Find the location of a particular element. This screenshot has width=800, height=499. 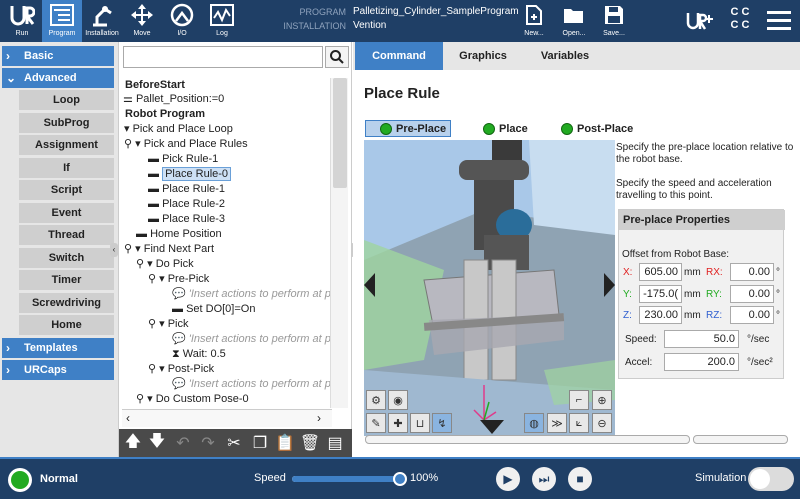

suppress-icon: ▤ is located at coordinates (335, 443).